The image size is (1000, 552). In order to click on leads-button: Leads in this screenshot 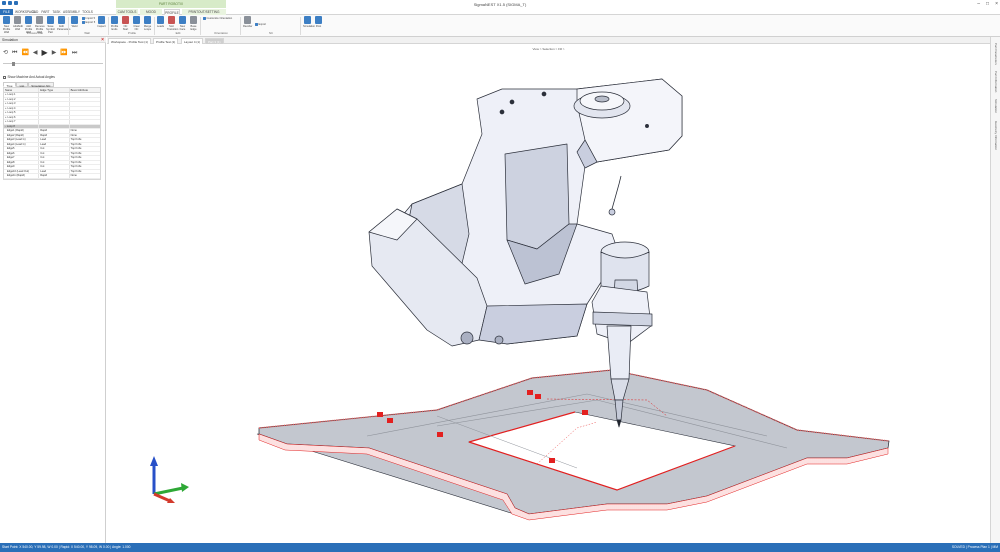, I will do `click(160, 22)`.